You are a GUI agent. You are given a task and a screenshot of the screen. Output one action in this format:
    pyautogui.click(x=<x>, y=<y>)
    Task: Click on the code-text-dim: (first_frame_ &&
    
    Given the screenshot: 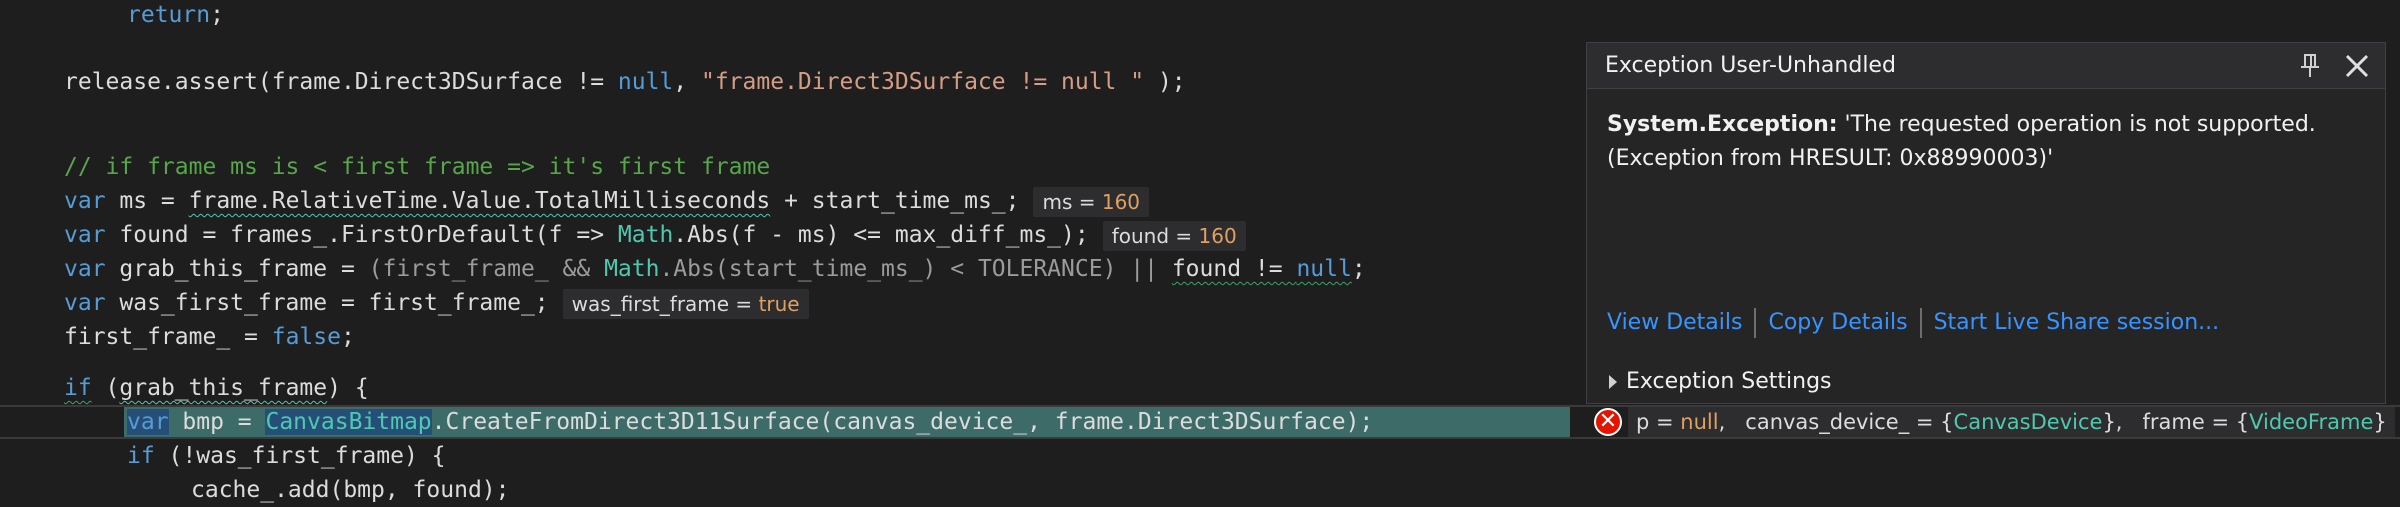 What is the action you would take?
    pyautogui.click(x=486, y=269)
    